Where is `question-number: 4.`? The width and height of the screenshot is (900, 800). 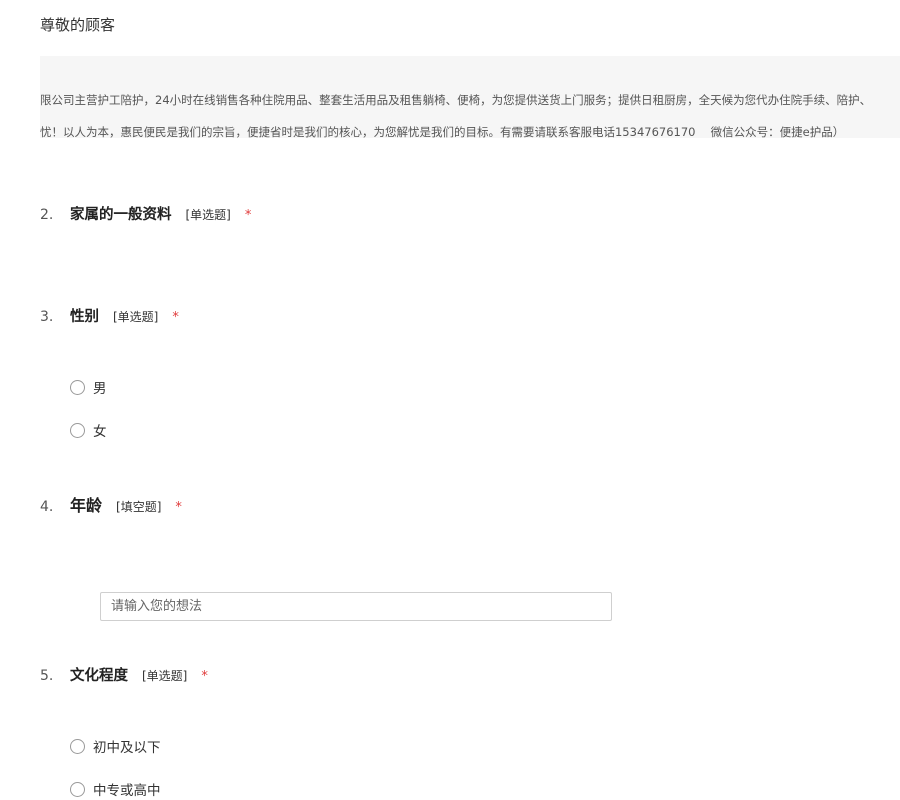
question-number: 4. is located at coordinates (47, 507).